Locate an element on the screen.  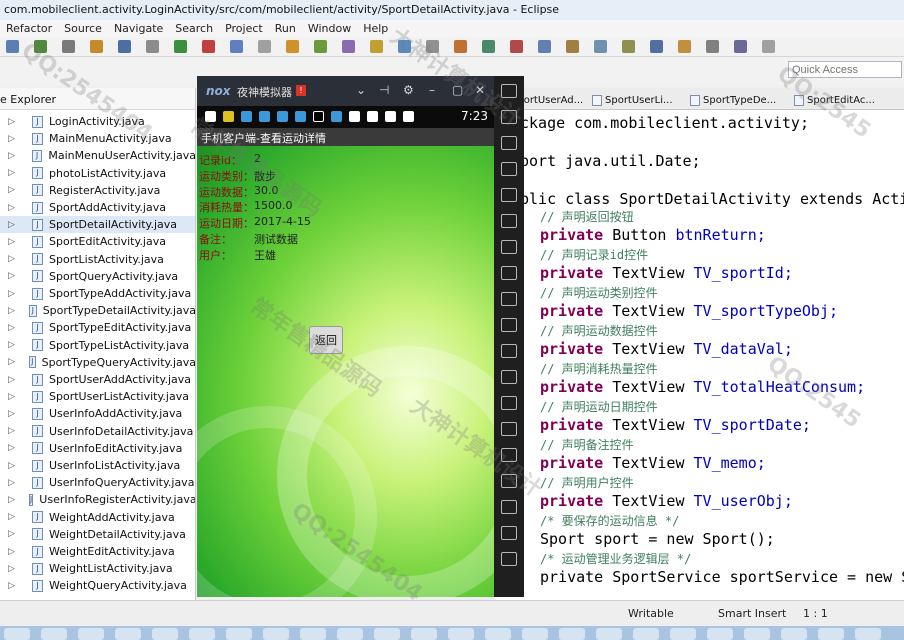
file-item: ▷ J SportEditActivity.java is located at coordinates (97, 241).